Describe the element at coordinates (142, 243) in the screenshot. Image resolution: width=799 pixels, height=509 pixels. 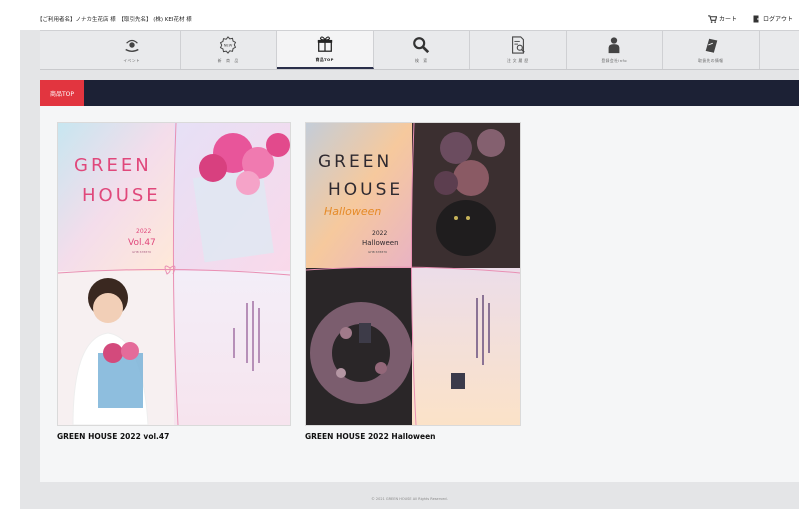
I see `cover-subtitle: Vol.47` at that location.